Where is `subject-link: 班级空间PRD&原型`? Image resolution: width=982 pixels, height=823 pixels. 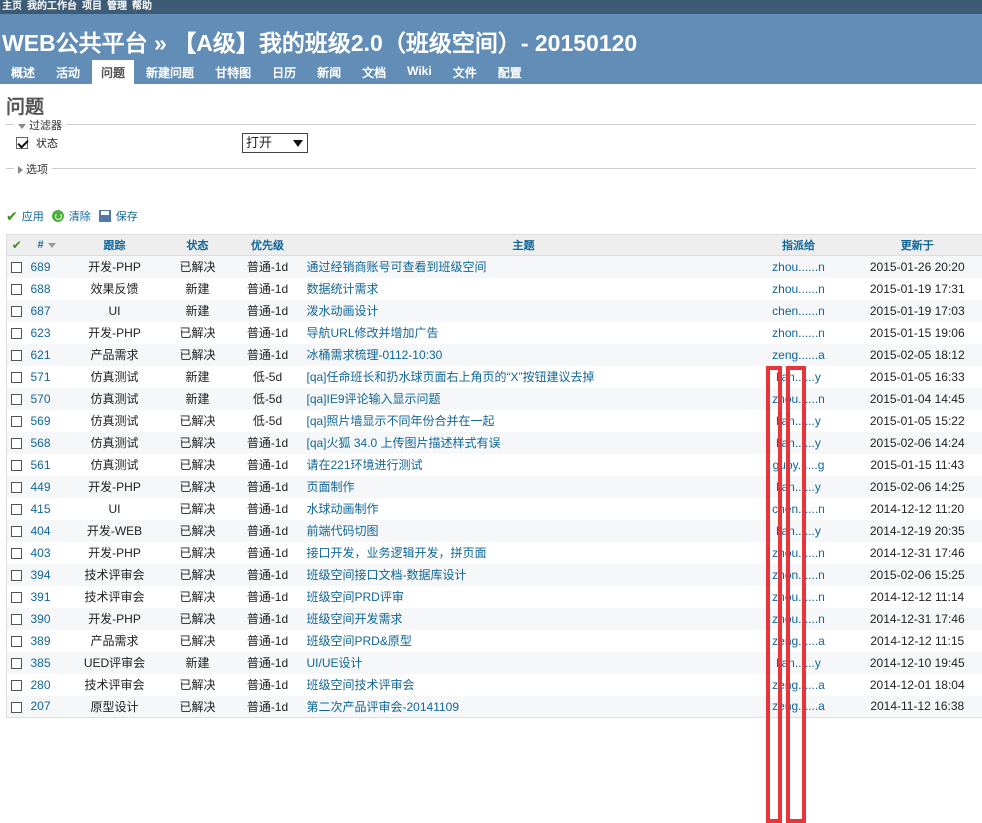
subject-link: 班级空间PRD&原型 is located at coordinates (524, 641).